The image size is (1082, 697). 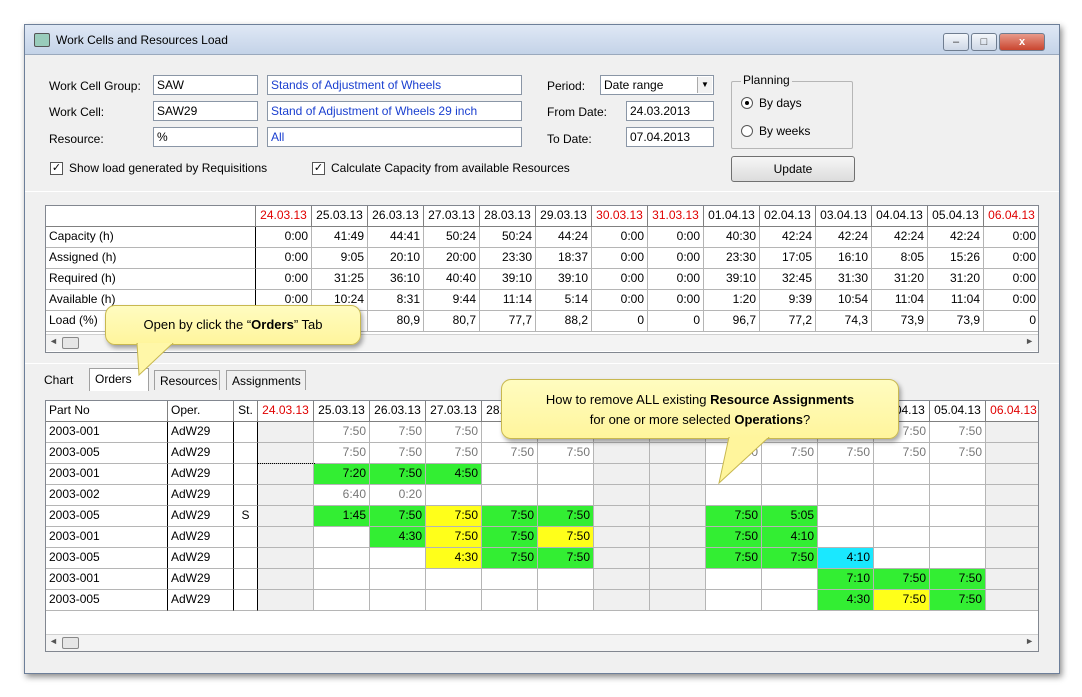 I want to click on load-value-cell: 9:39, so click(x=788, y=300).